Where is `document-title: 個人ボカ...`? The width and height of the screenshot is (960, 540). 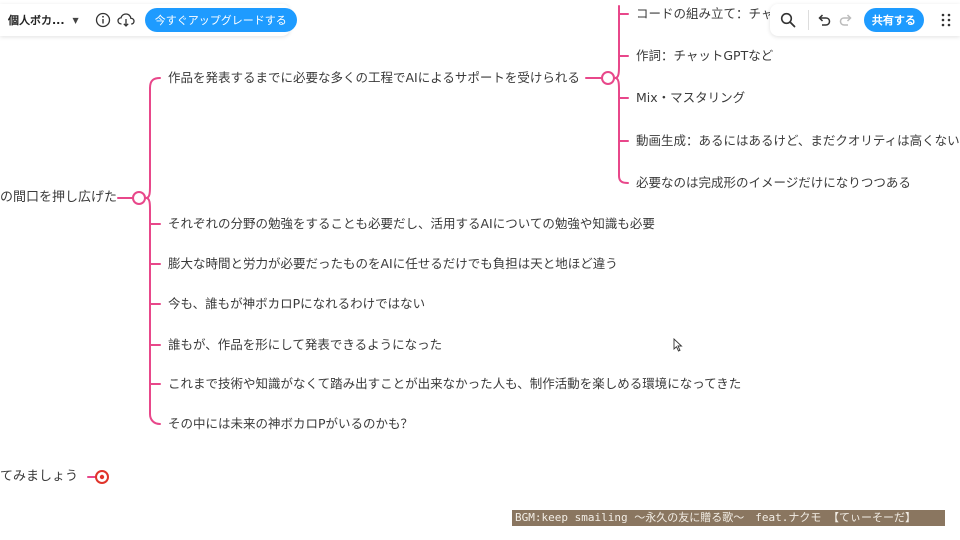 document-title: 個人ボカ... is located at coordinates (36, 20).